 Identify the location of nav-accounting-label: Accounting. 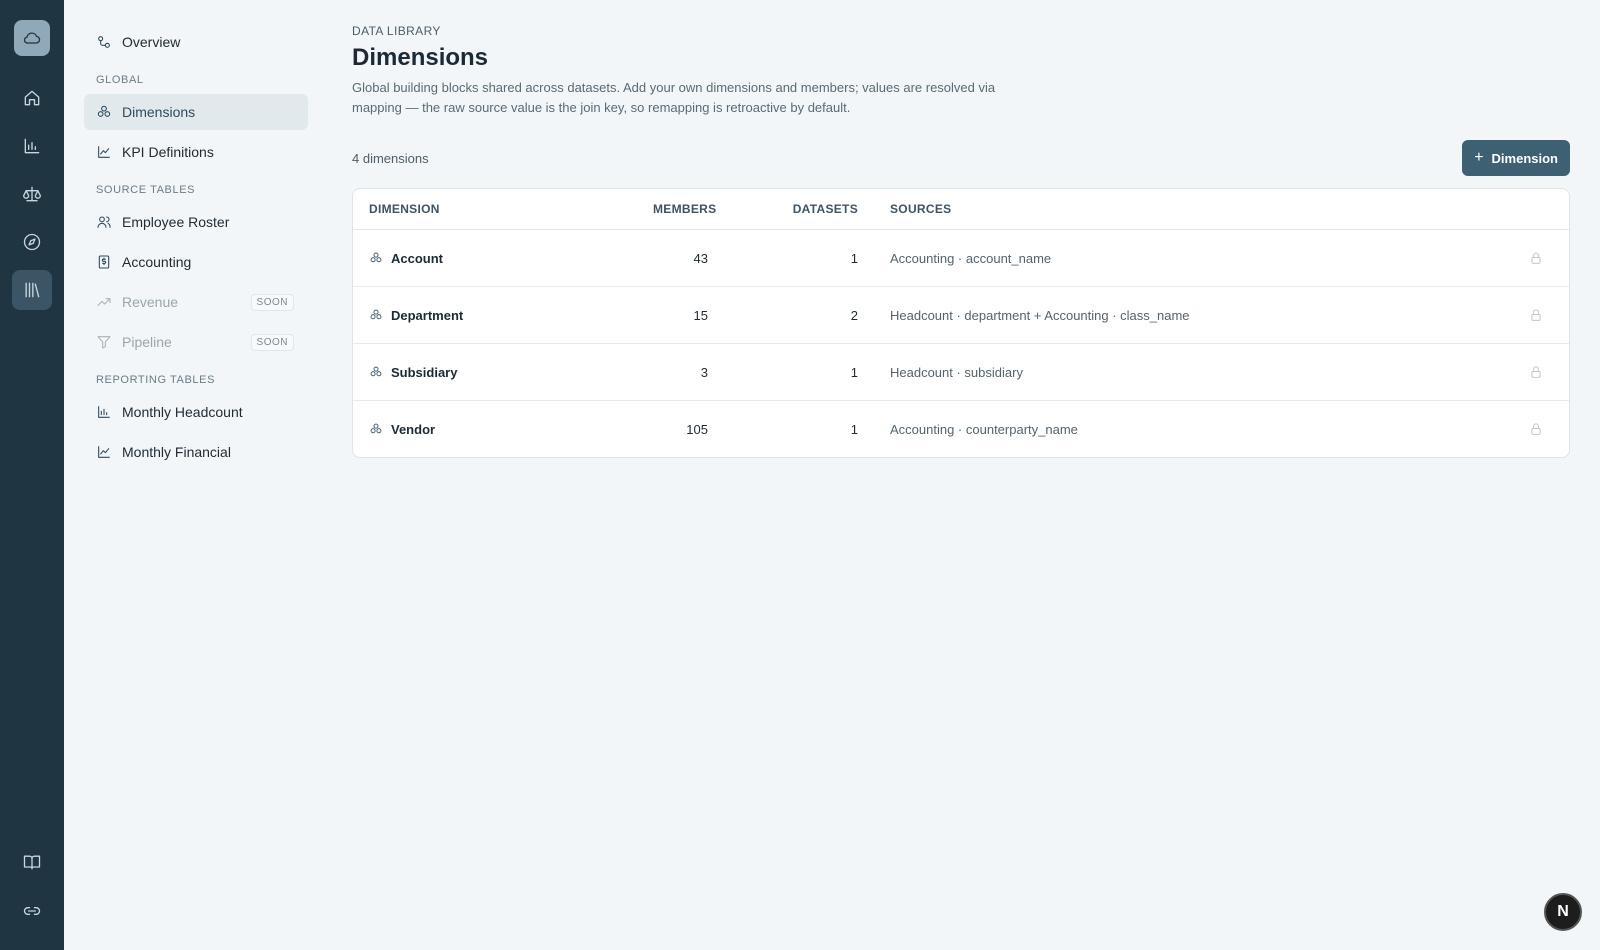
(157, 262).